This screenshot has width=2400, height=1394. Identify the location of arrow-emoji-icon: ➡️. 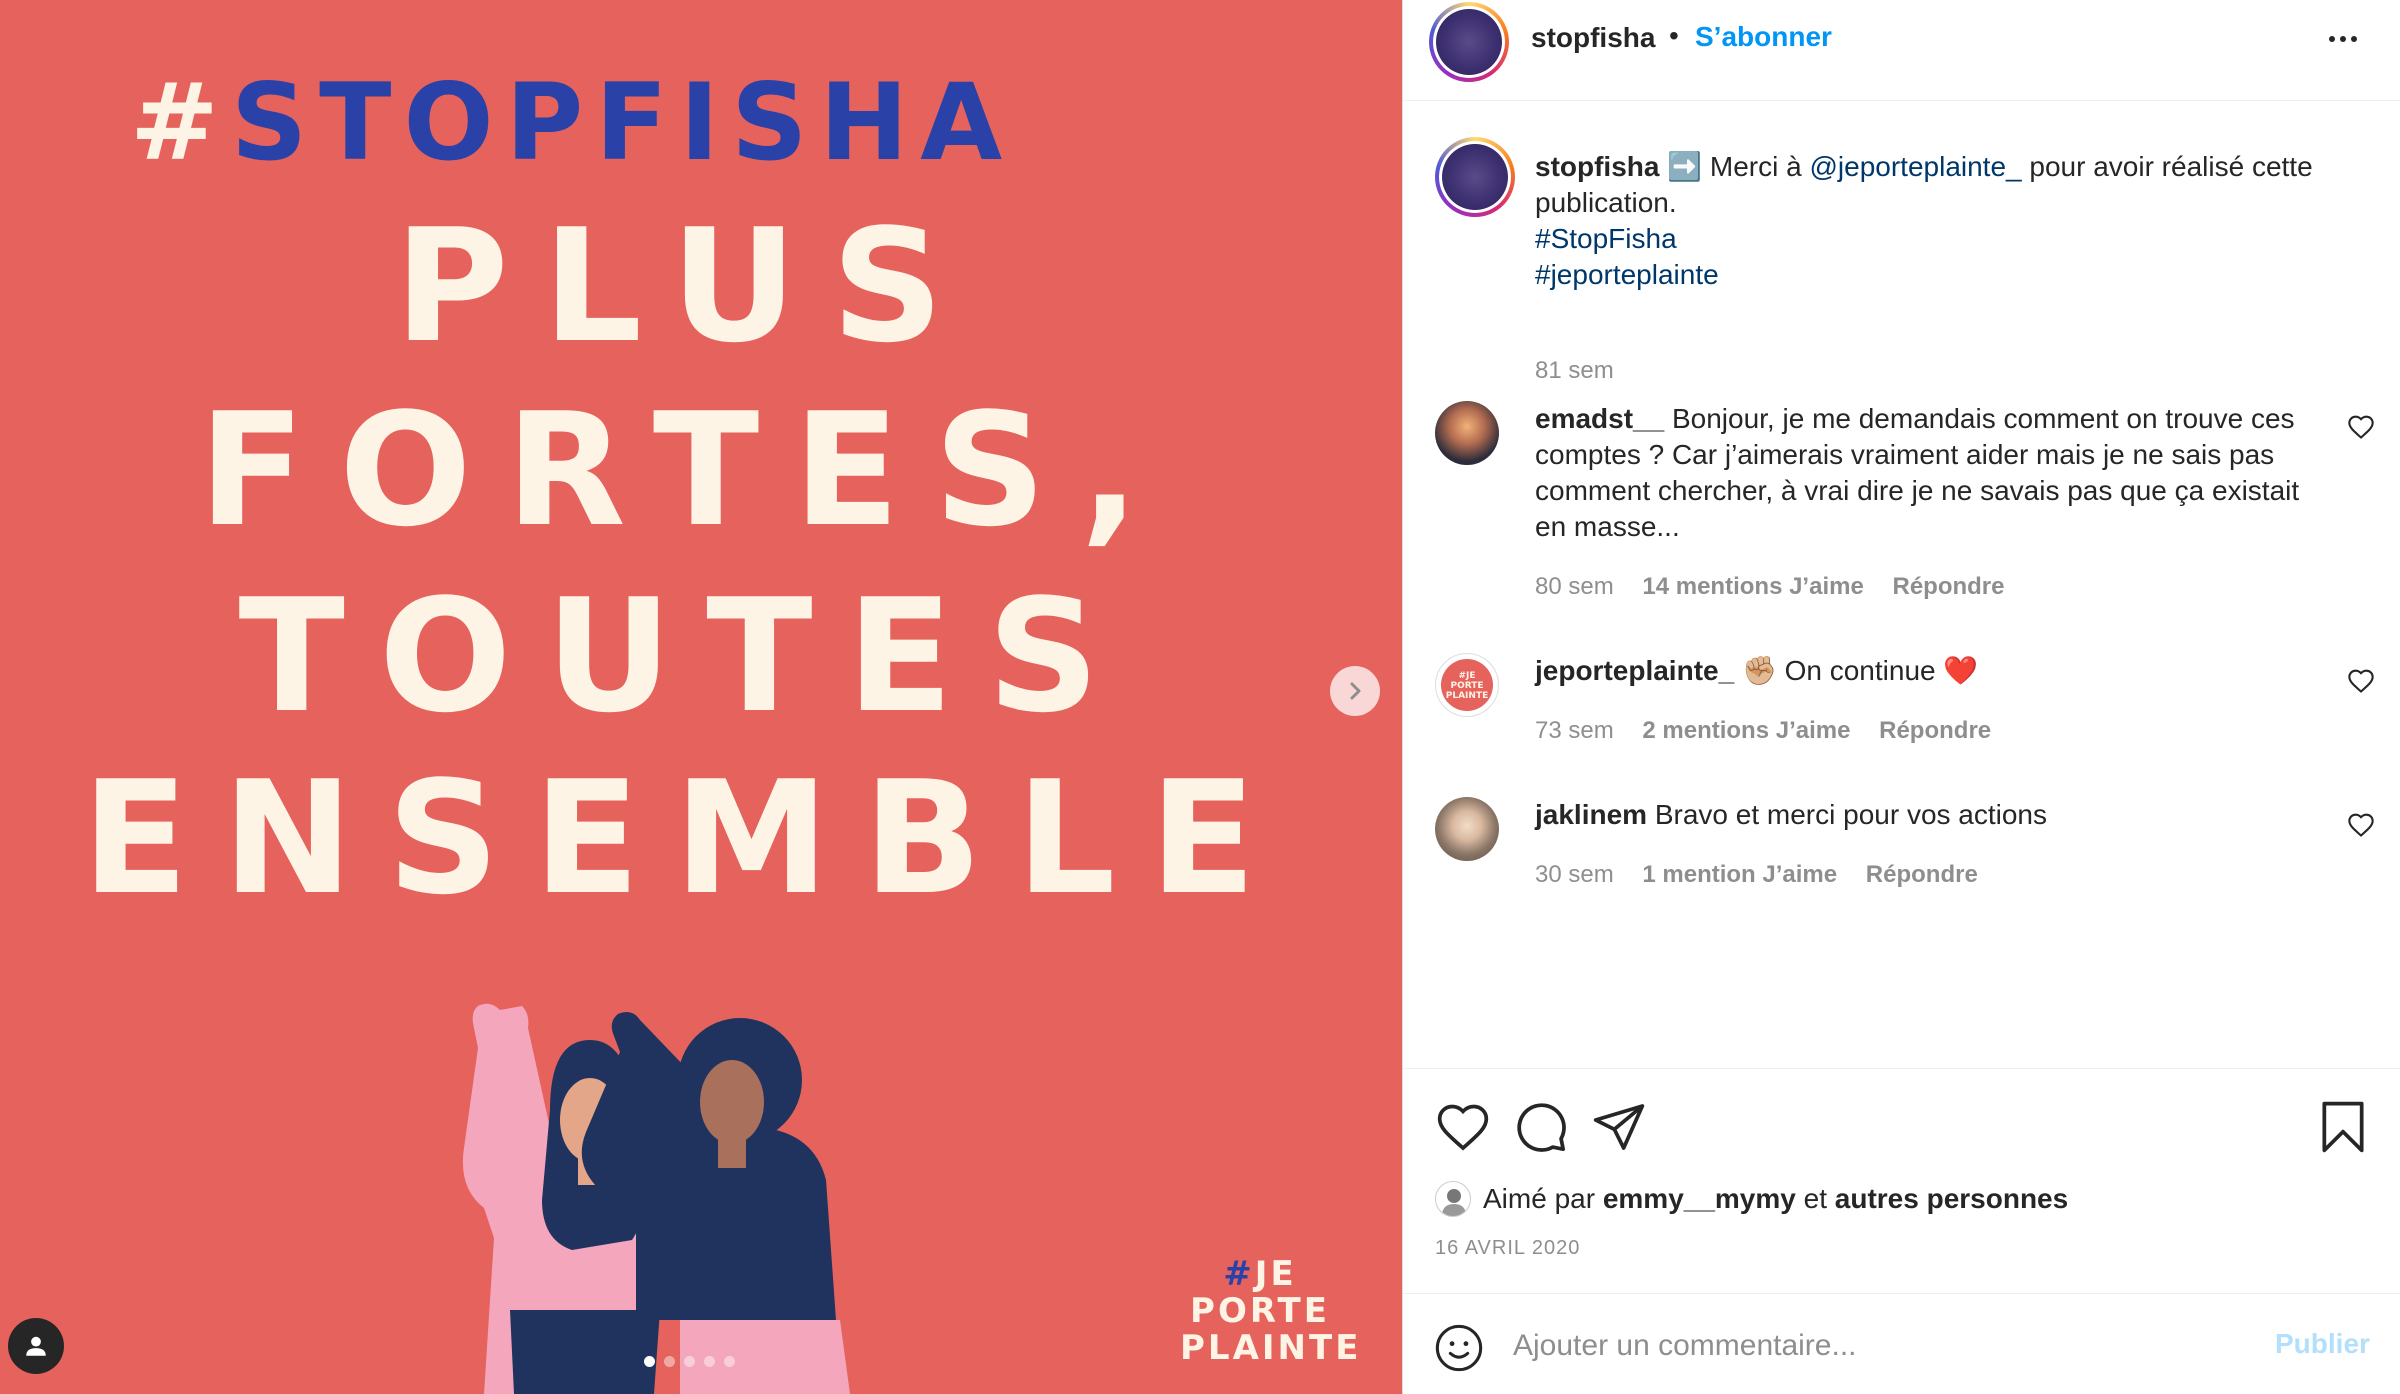
(1685, 166).